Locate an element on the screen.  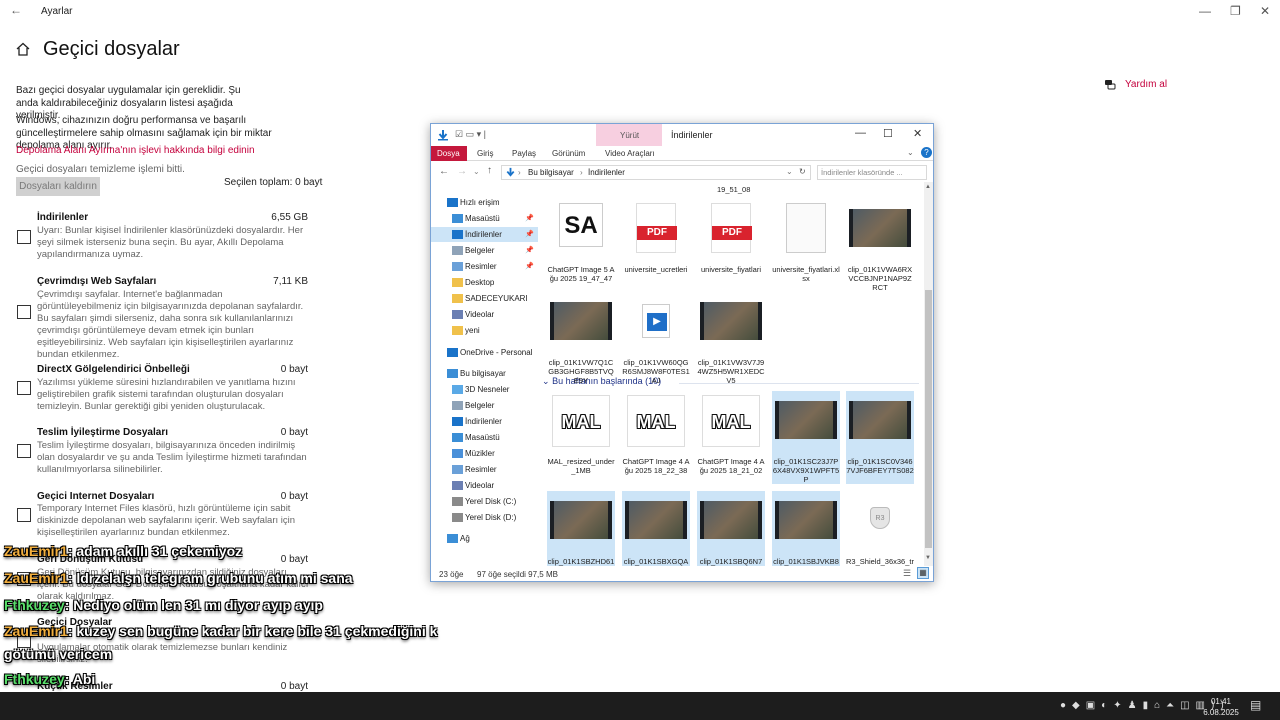
large-icons-view-icon: ▦ is located at coordinates (923, 573).